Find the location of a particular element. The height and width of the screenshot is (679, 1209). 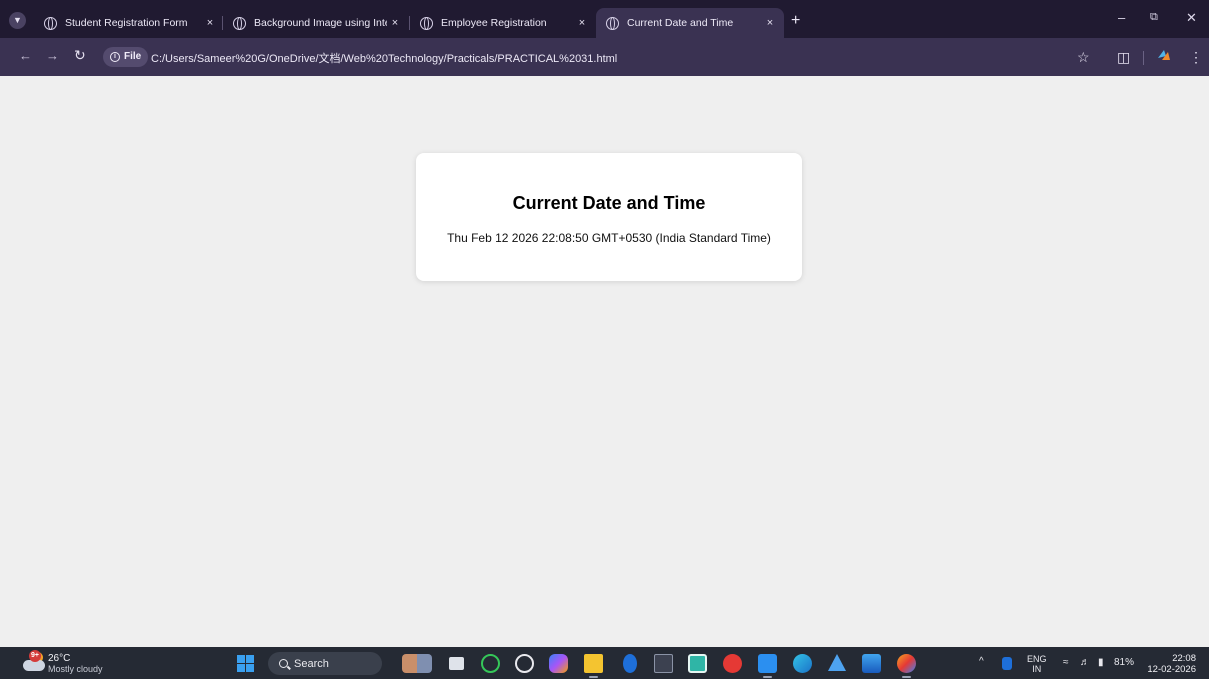

restore-icon: ⧉ is located at coordinates (1154, 17).